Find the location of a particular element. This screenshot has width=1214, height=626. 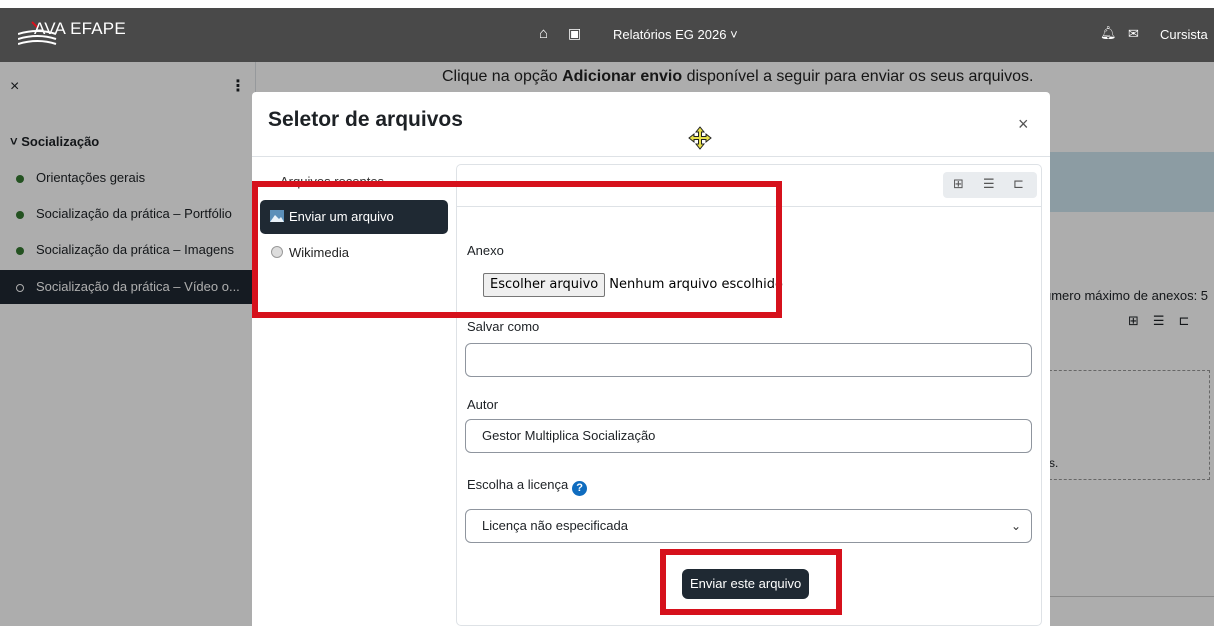

move-cursor-icon is located at coordinates (700, 138).